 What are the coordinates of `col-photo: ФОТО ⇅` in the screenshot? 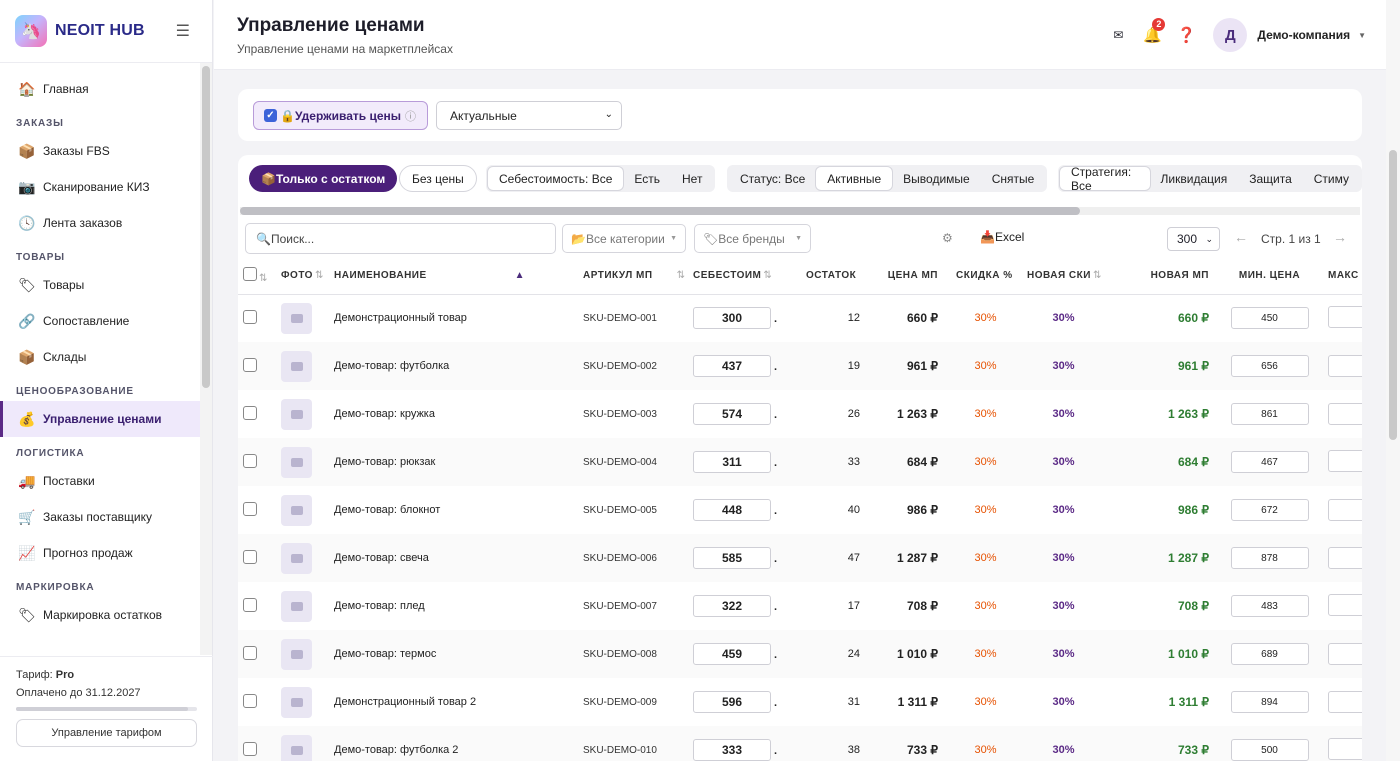 It's located at (307, 276).